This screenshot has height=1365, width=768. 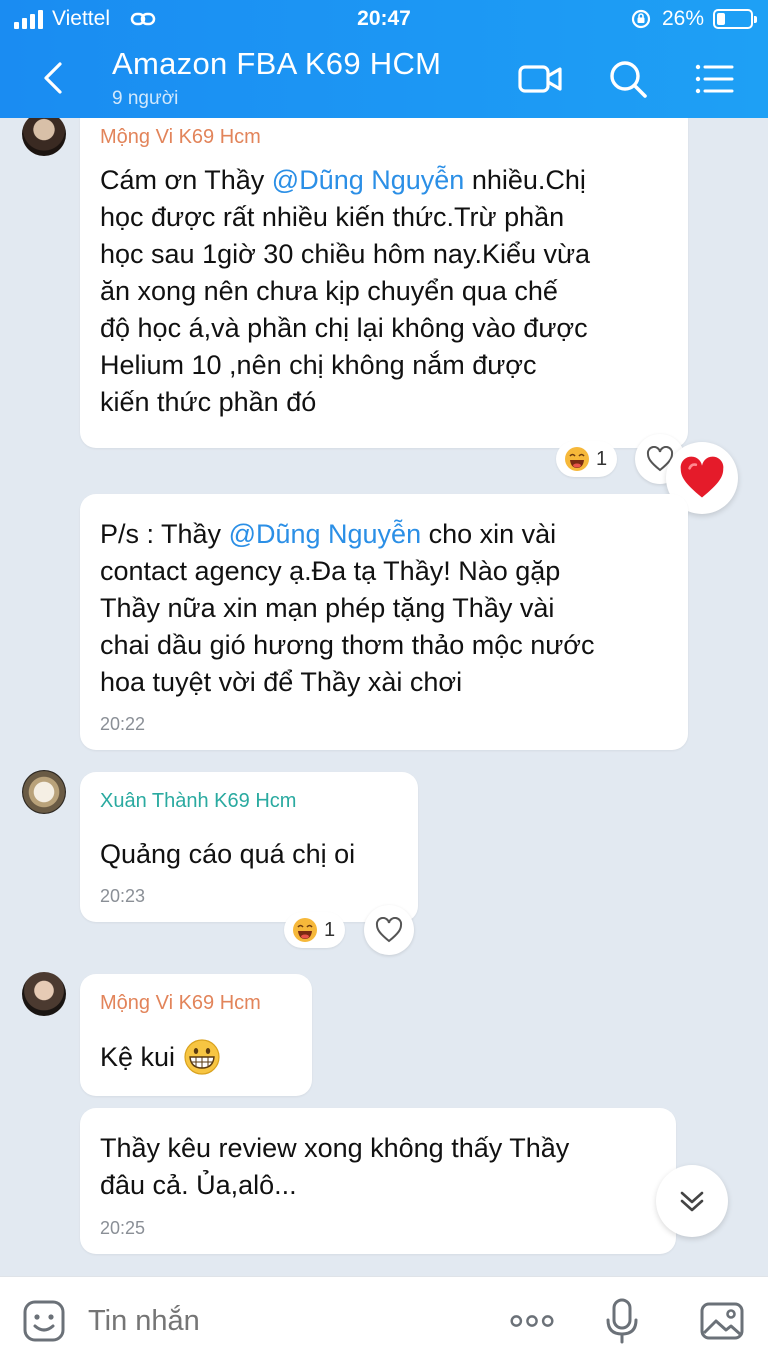 I want to click on message-line: chai dầu gió hương thơm thảo mộc nước, so click(x=347, y=645).